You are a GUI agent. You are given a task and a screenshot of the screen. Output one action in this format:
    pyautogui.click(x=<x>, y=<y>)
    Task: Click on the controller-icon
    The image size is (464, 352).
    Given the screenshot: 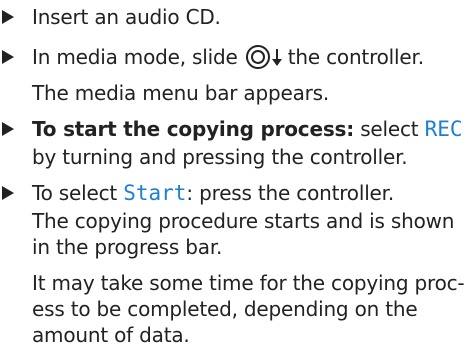 What is the action you would take?
    pyautogui.click(x=257, y=57)
    